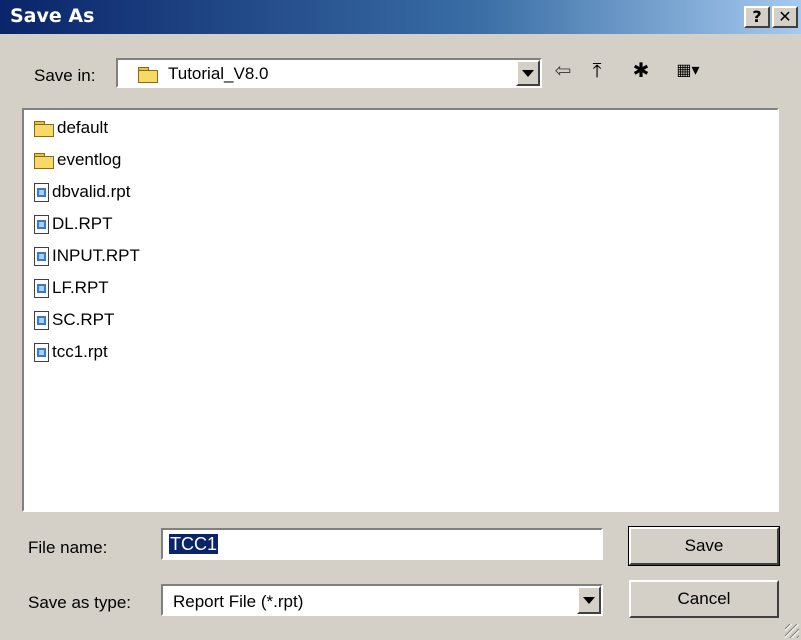 The width and height of the screenshot is (801, 640). I want to click on save-button: Save, so click(704, 546).